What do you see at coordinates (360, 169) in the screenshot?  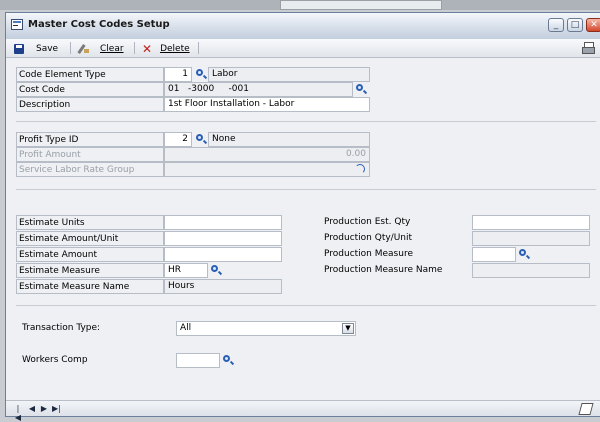 I see `service-labor-lookup-icon` at bounding box center [360, 169].